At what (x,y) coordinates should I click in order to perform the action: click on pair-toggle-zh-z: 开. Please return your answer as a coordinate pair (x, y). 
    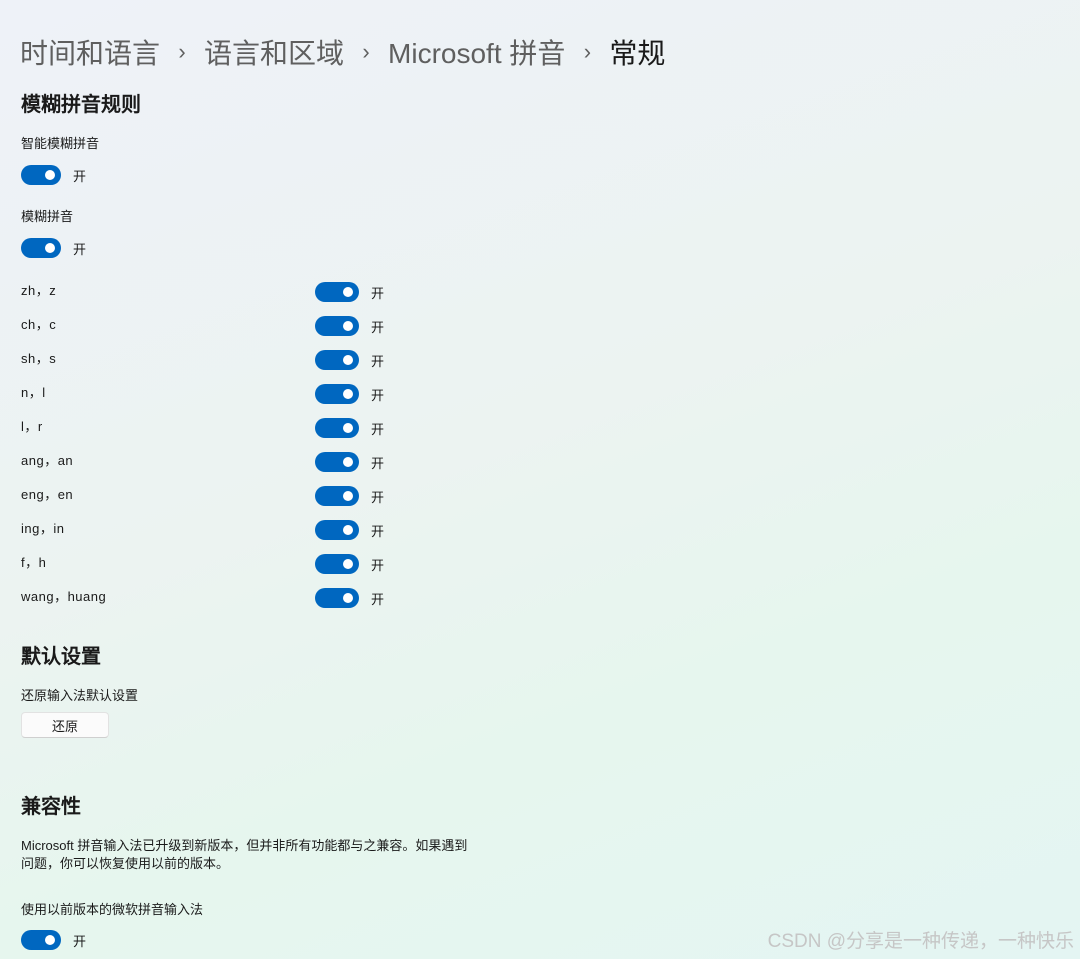
    Looking at the image, I should click on (349, 292).